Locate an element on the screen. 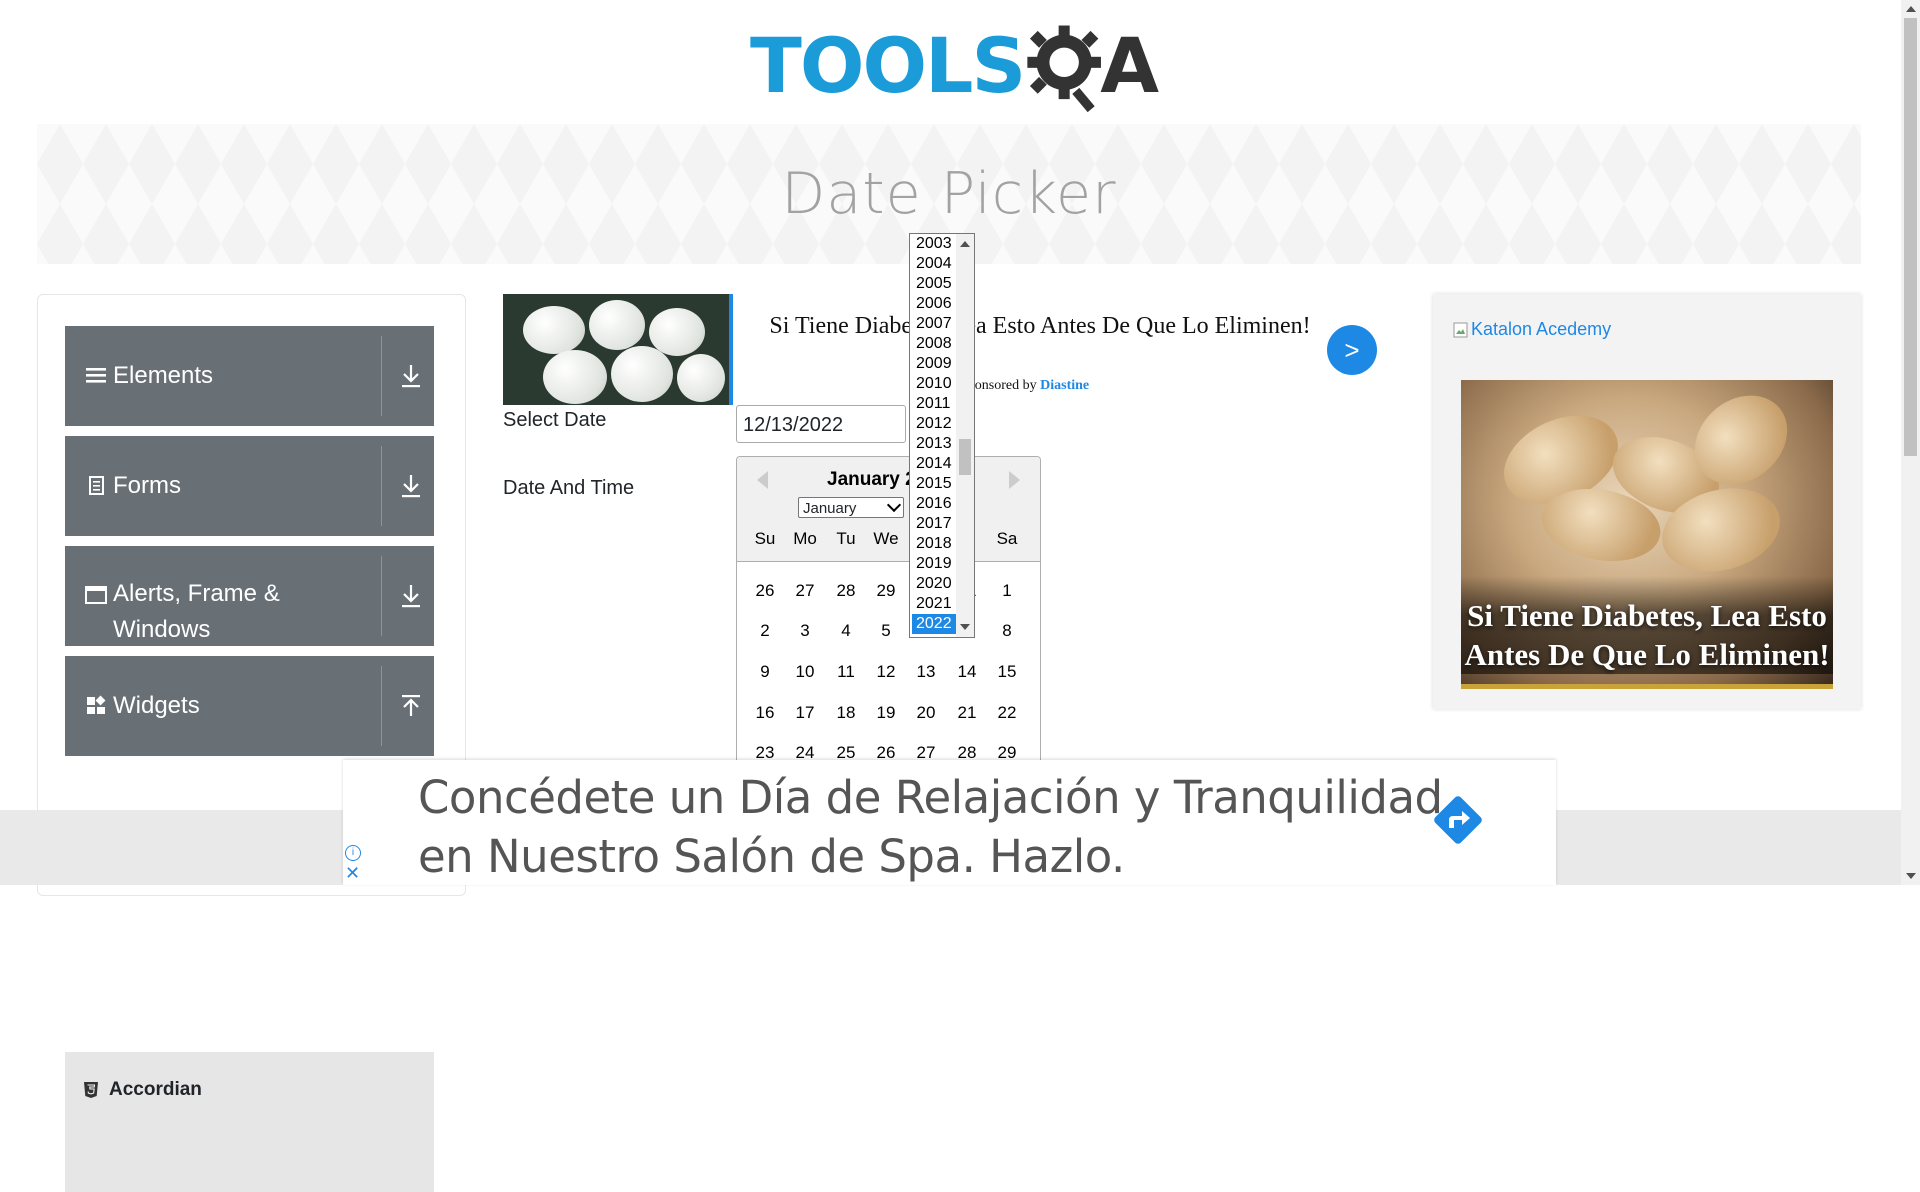 This screenshot has width=1920, height=1192. previous-month-button is located at coordinates (762, 480).